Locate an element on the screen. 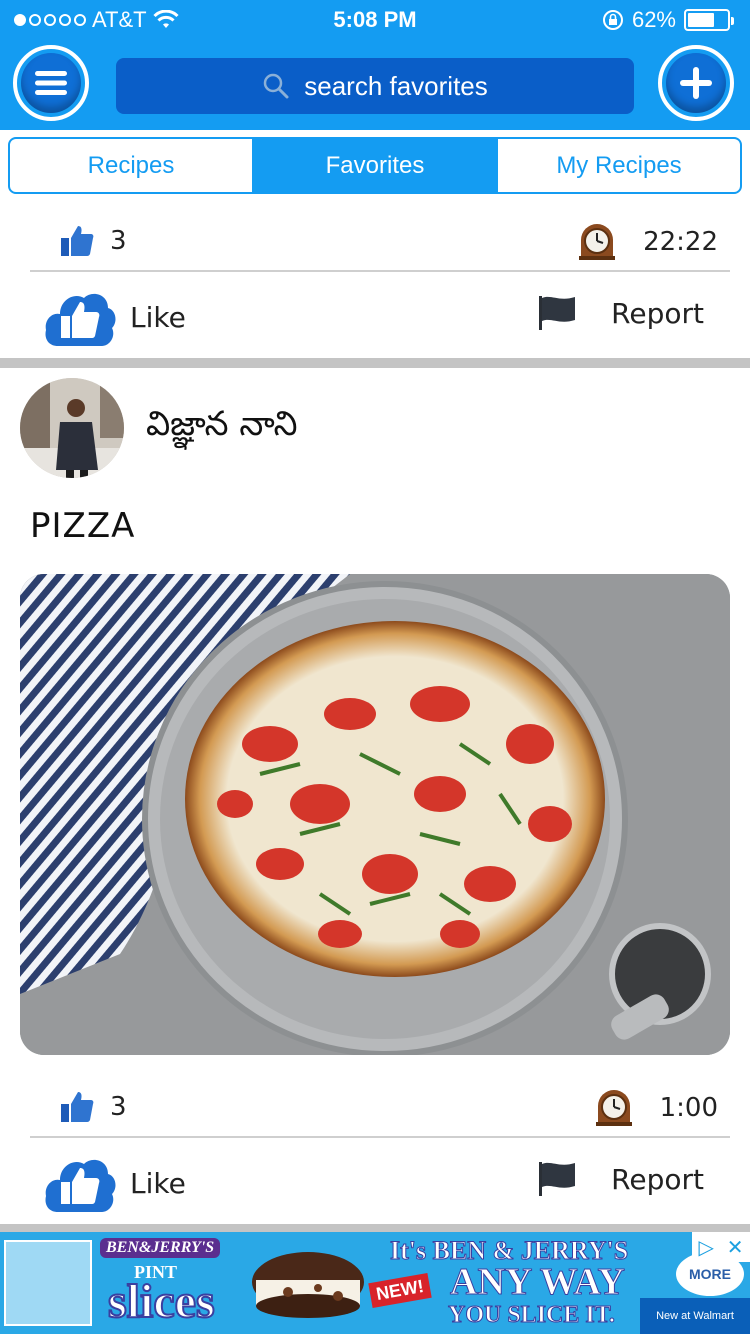  ad-headline-3: YOU SLICE IT. is located at coordinates (532, 1315).